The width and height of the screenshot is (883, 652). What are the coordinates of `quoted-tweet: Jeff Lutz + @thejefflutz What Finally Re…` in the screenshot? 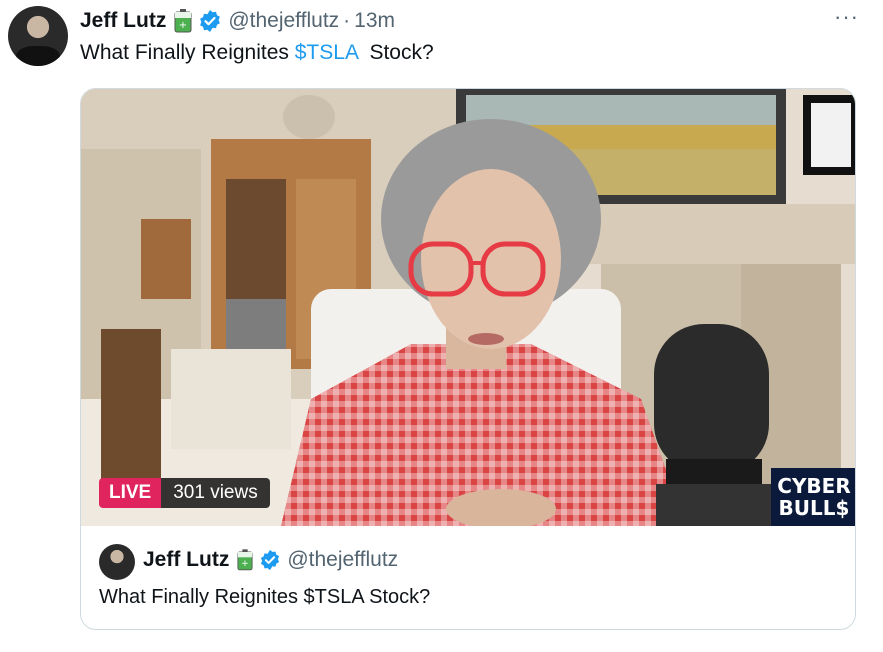 It's located at (468, 577).